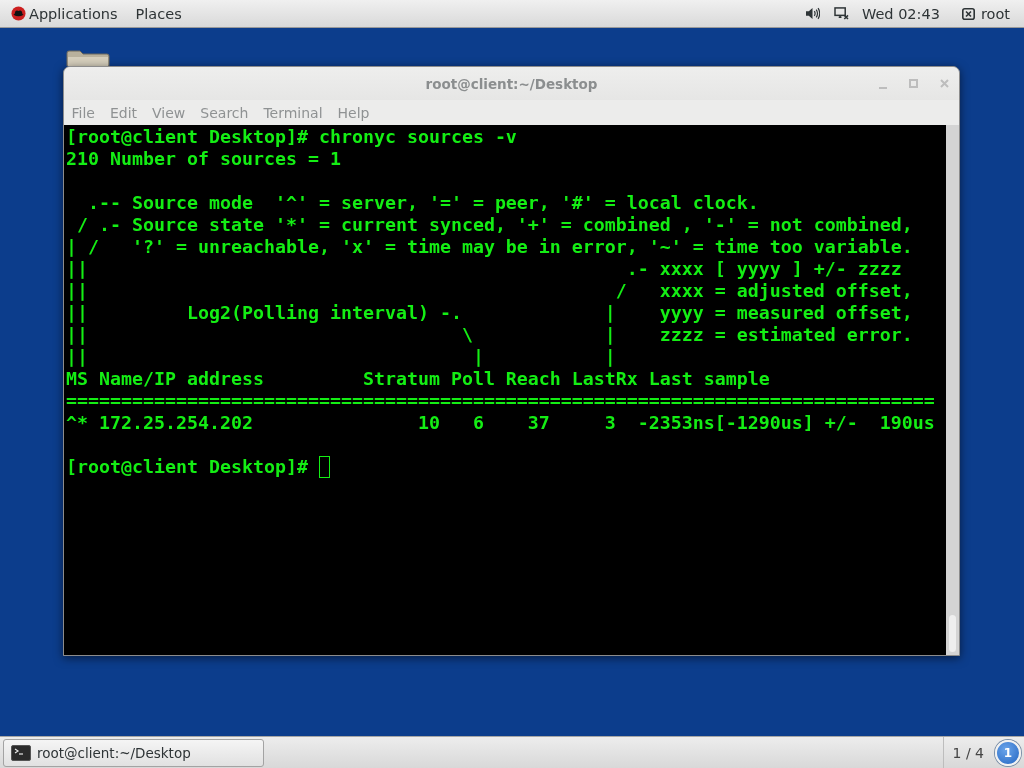  What do you see at coordinates (1008, 752) in the screenshot?
I see `notification-counter: 1` at bounding box center [1008, 752].